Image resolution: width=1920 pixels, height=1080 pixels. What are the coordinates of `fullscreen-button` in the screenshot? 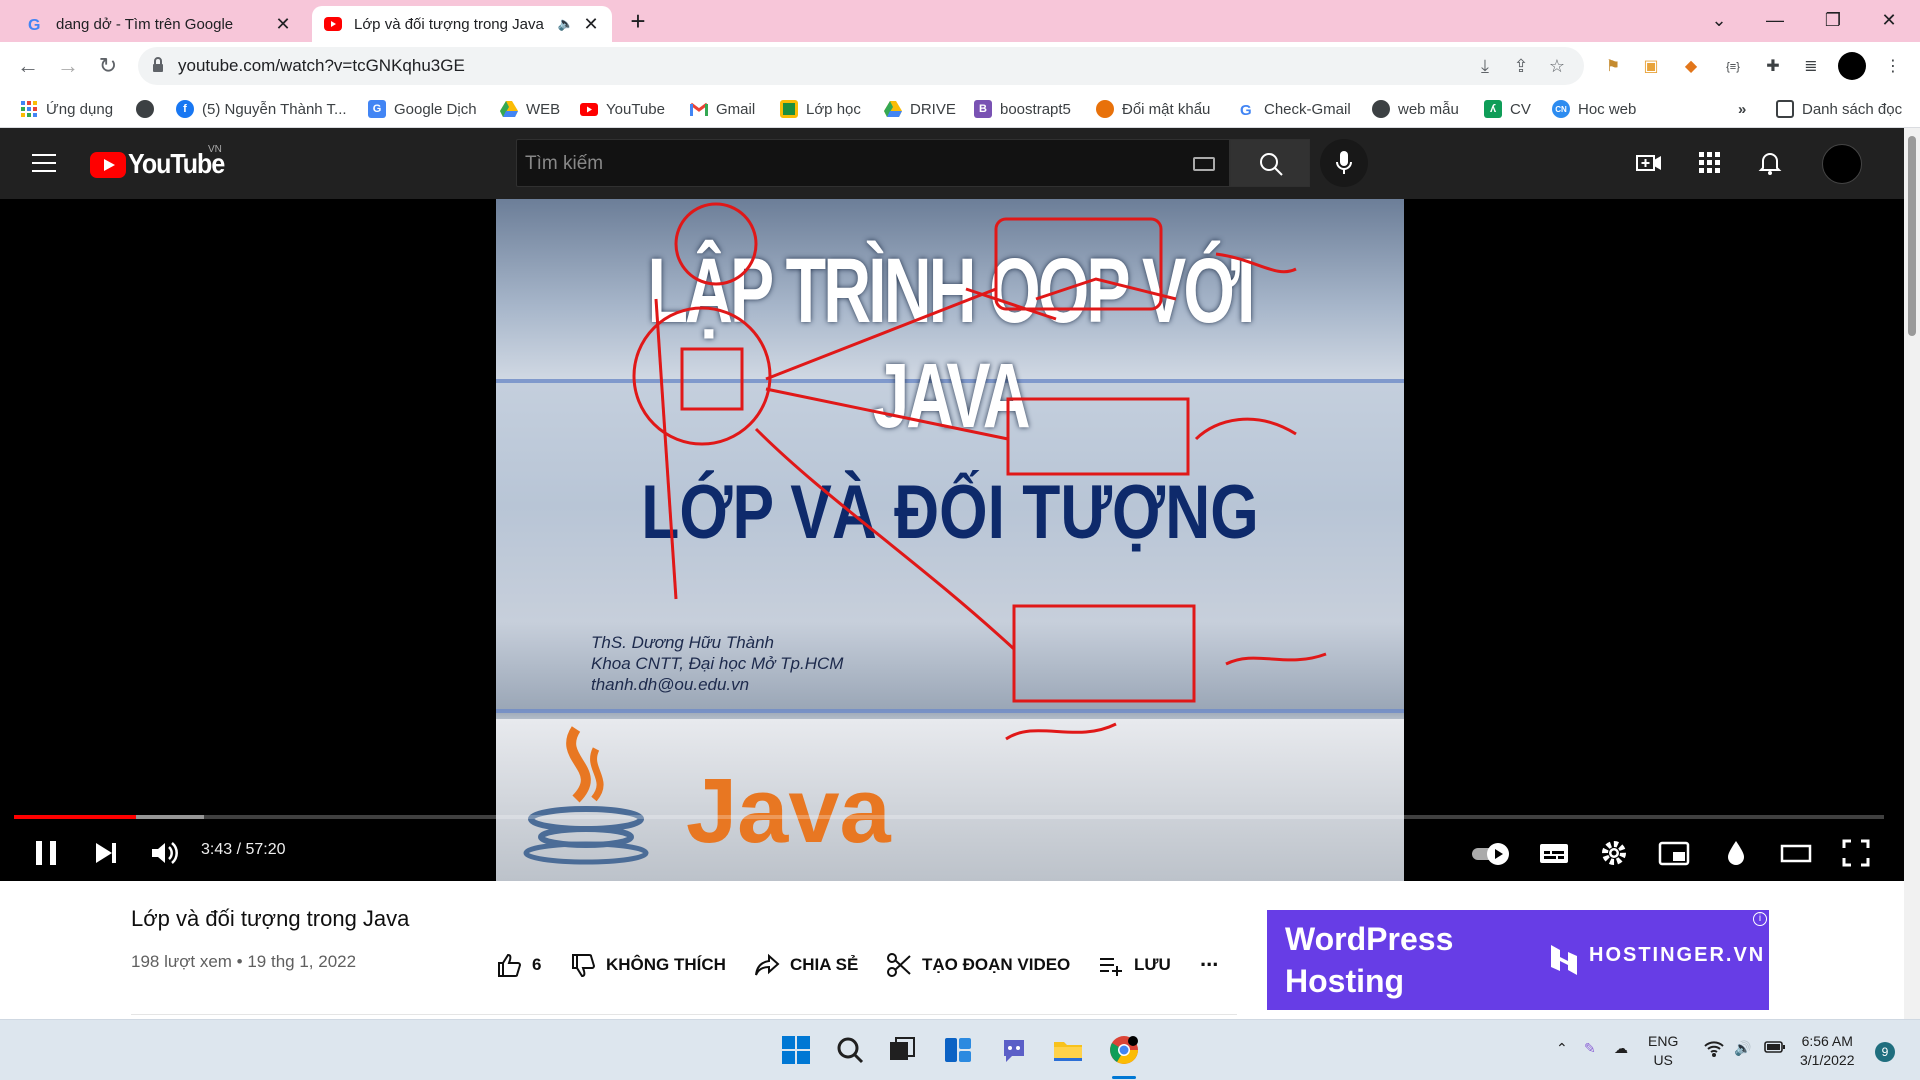 It's located at (1856, 853).